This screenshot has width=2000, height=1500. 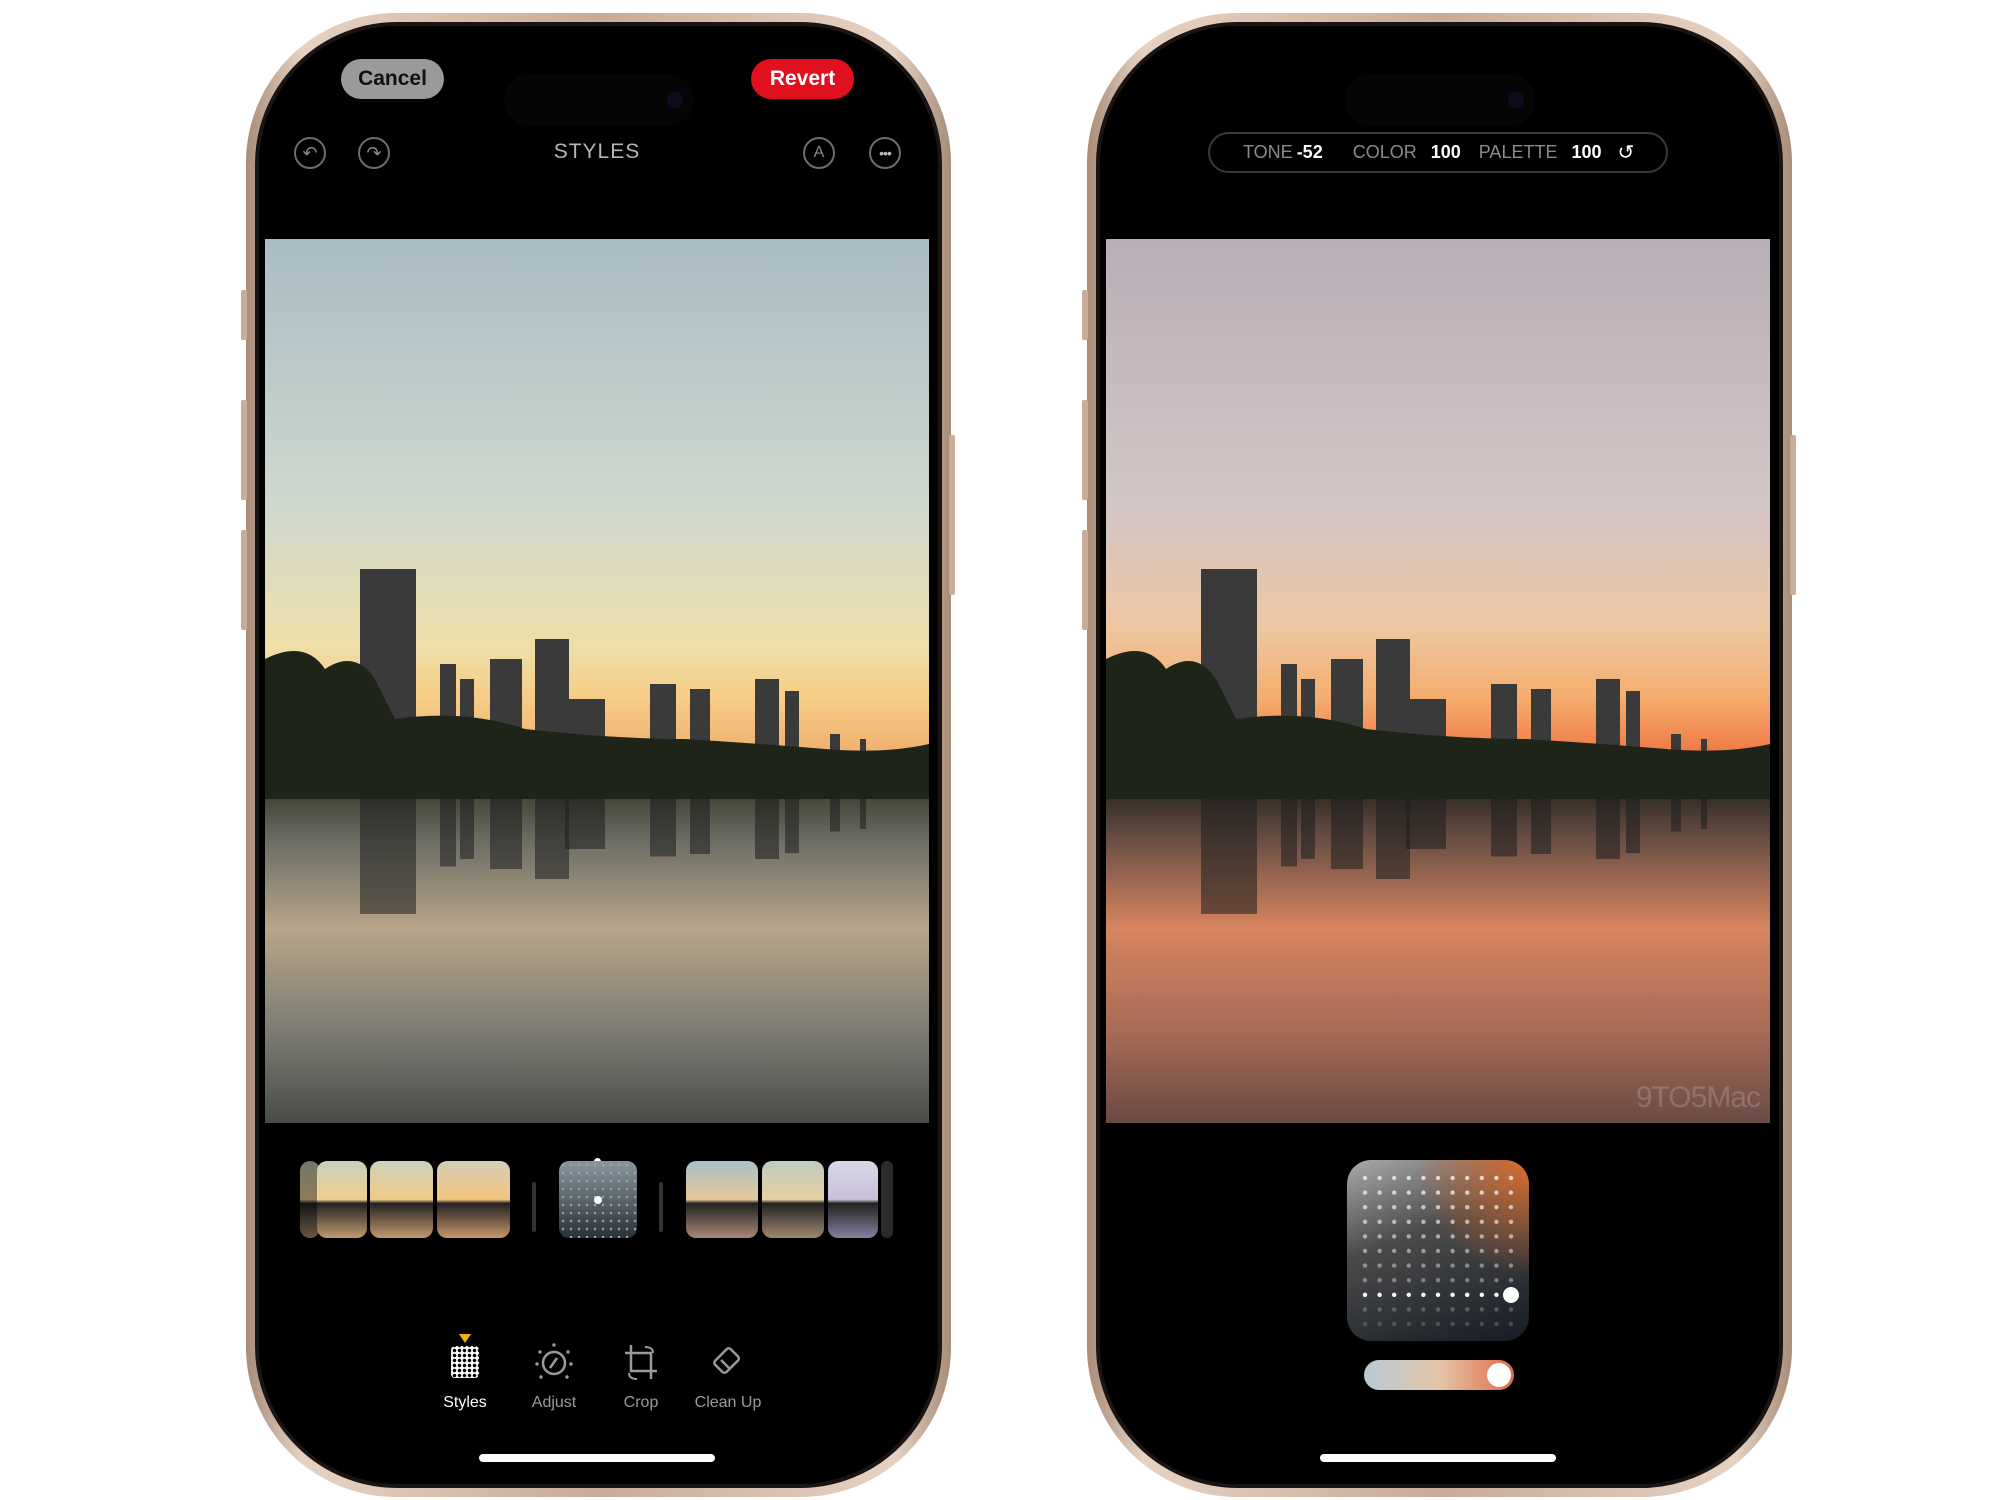 I want to click on style-pad, so click(x=1438, y=1250).